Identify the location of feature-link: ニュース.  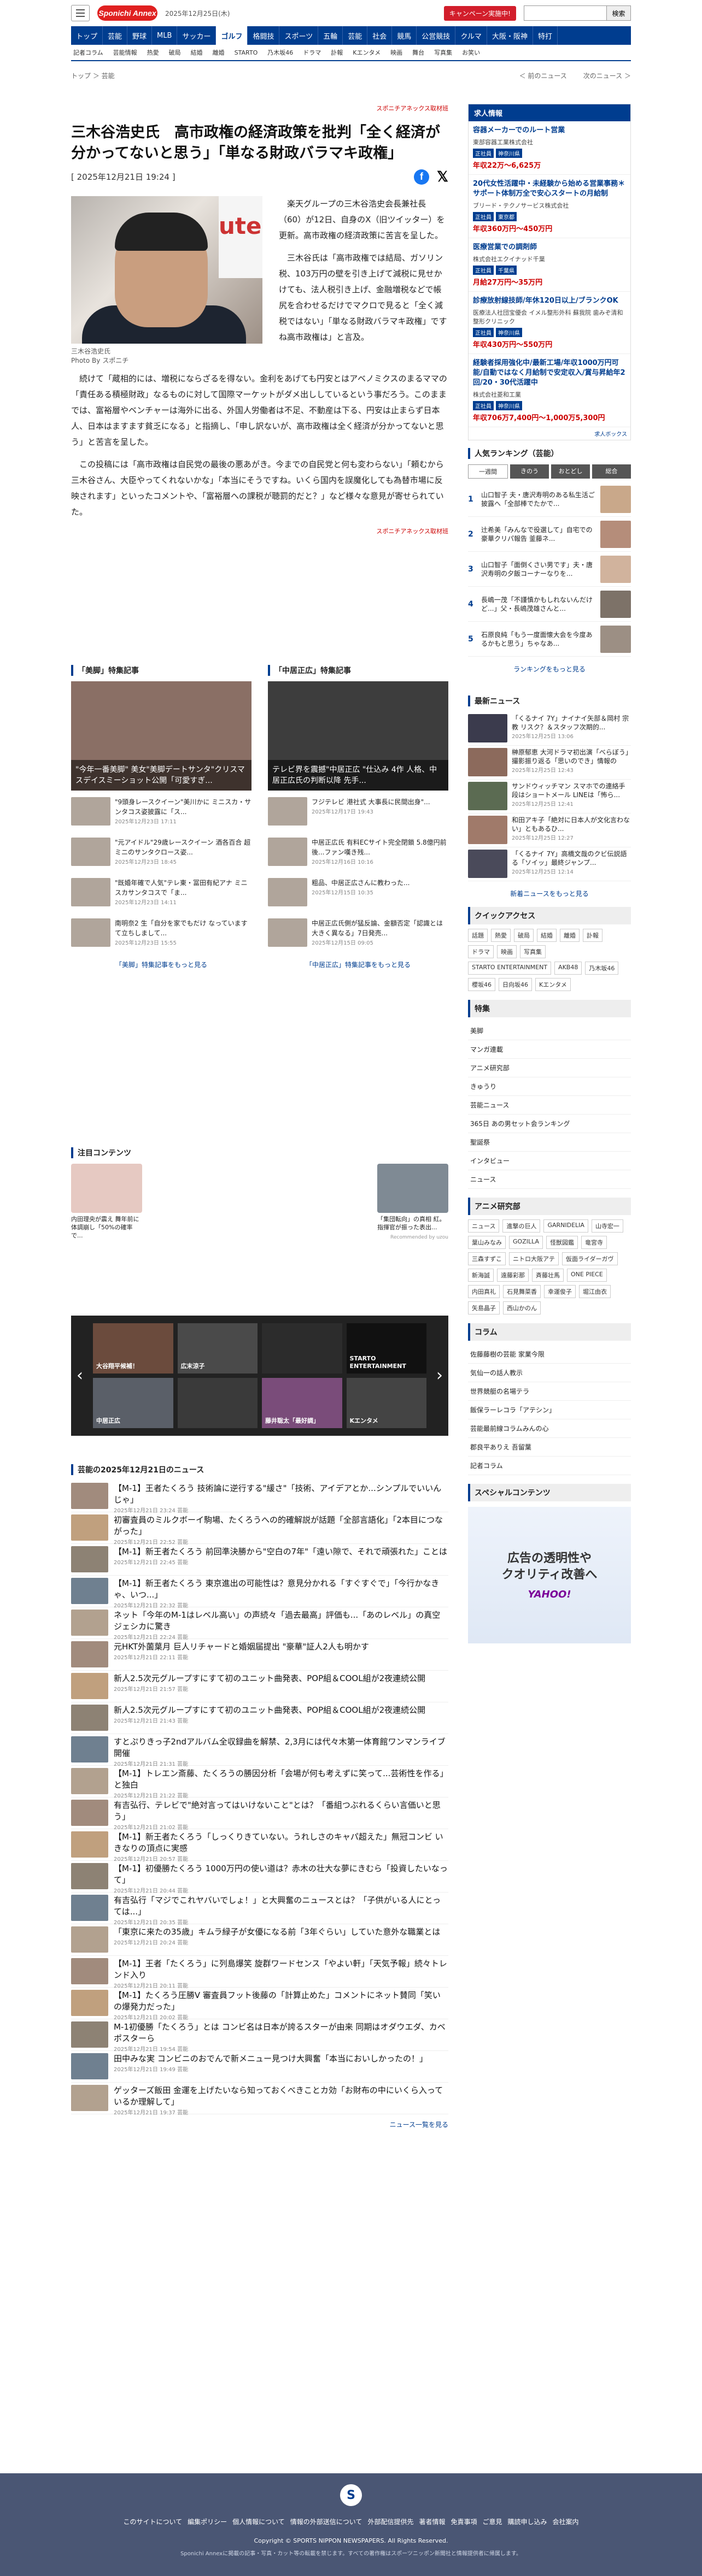
(549, 1179).